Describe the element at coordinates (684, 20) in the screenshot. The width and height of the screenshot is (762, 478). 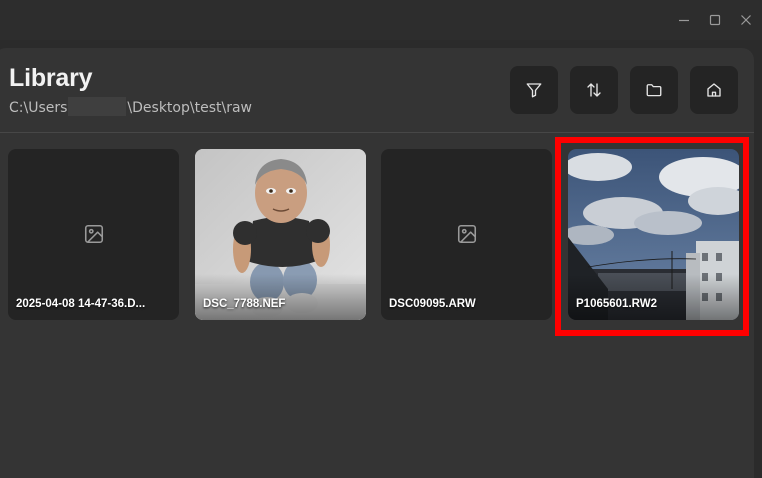
I see `minimize-icon` at that location.